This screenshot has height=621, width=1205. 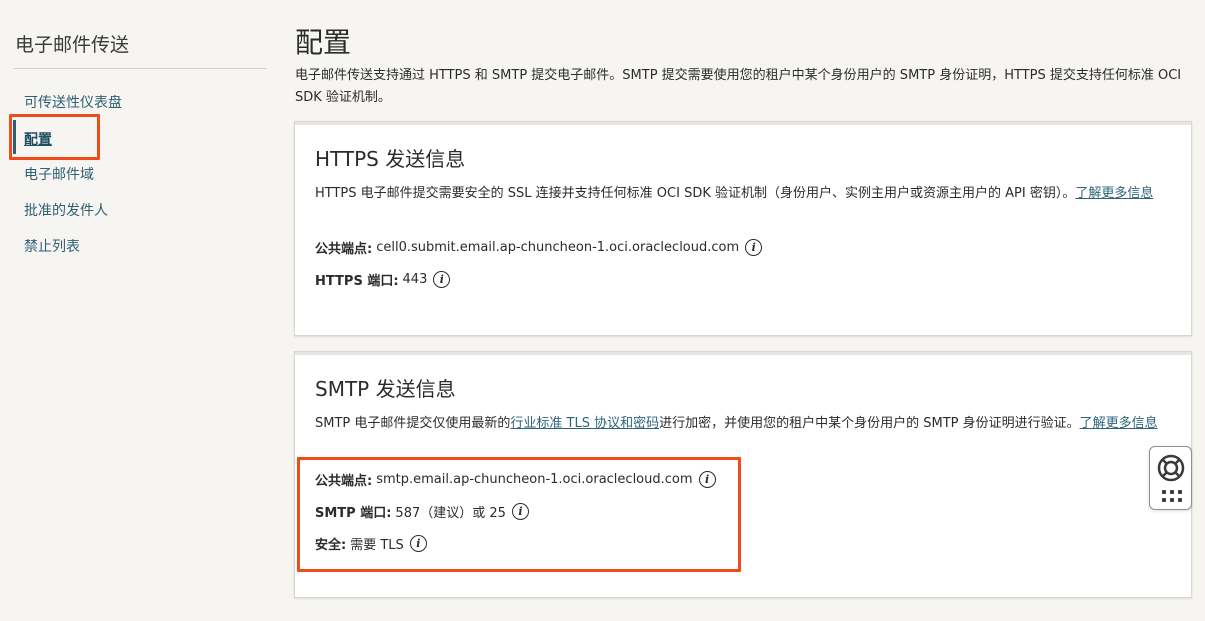 What do you see at coordinates (1114, 193) in the screenshot?
I see `https-learn-more-link: 了解更多信息` at bounding box center [1114, 193].